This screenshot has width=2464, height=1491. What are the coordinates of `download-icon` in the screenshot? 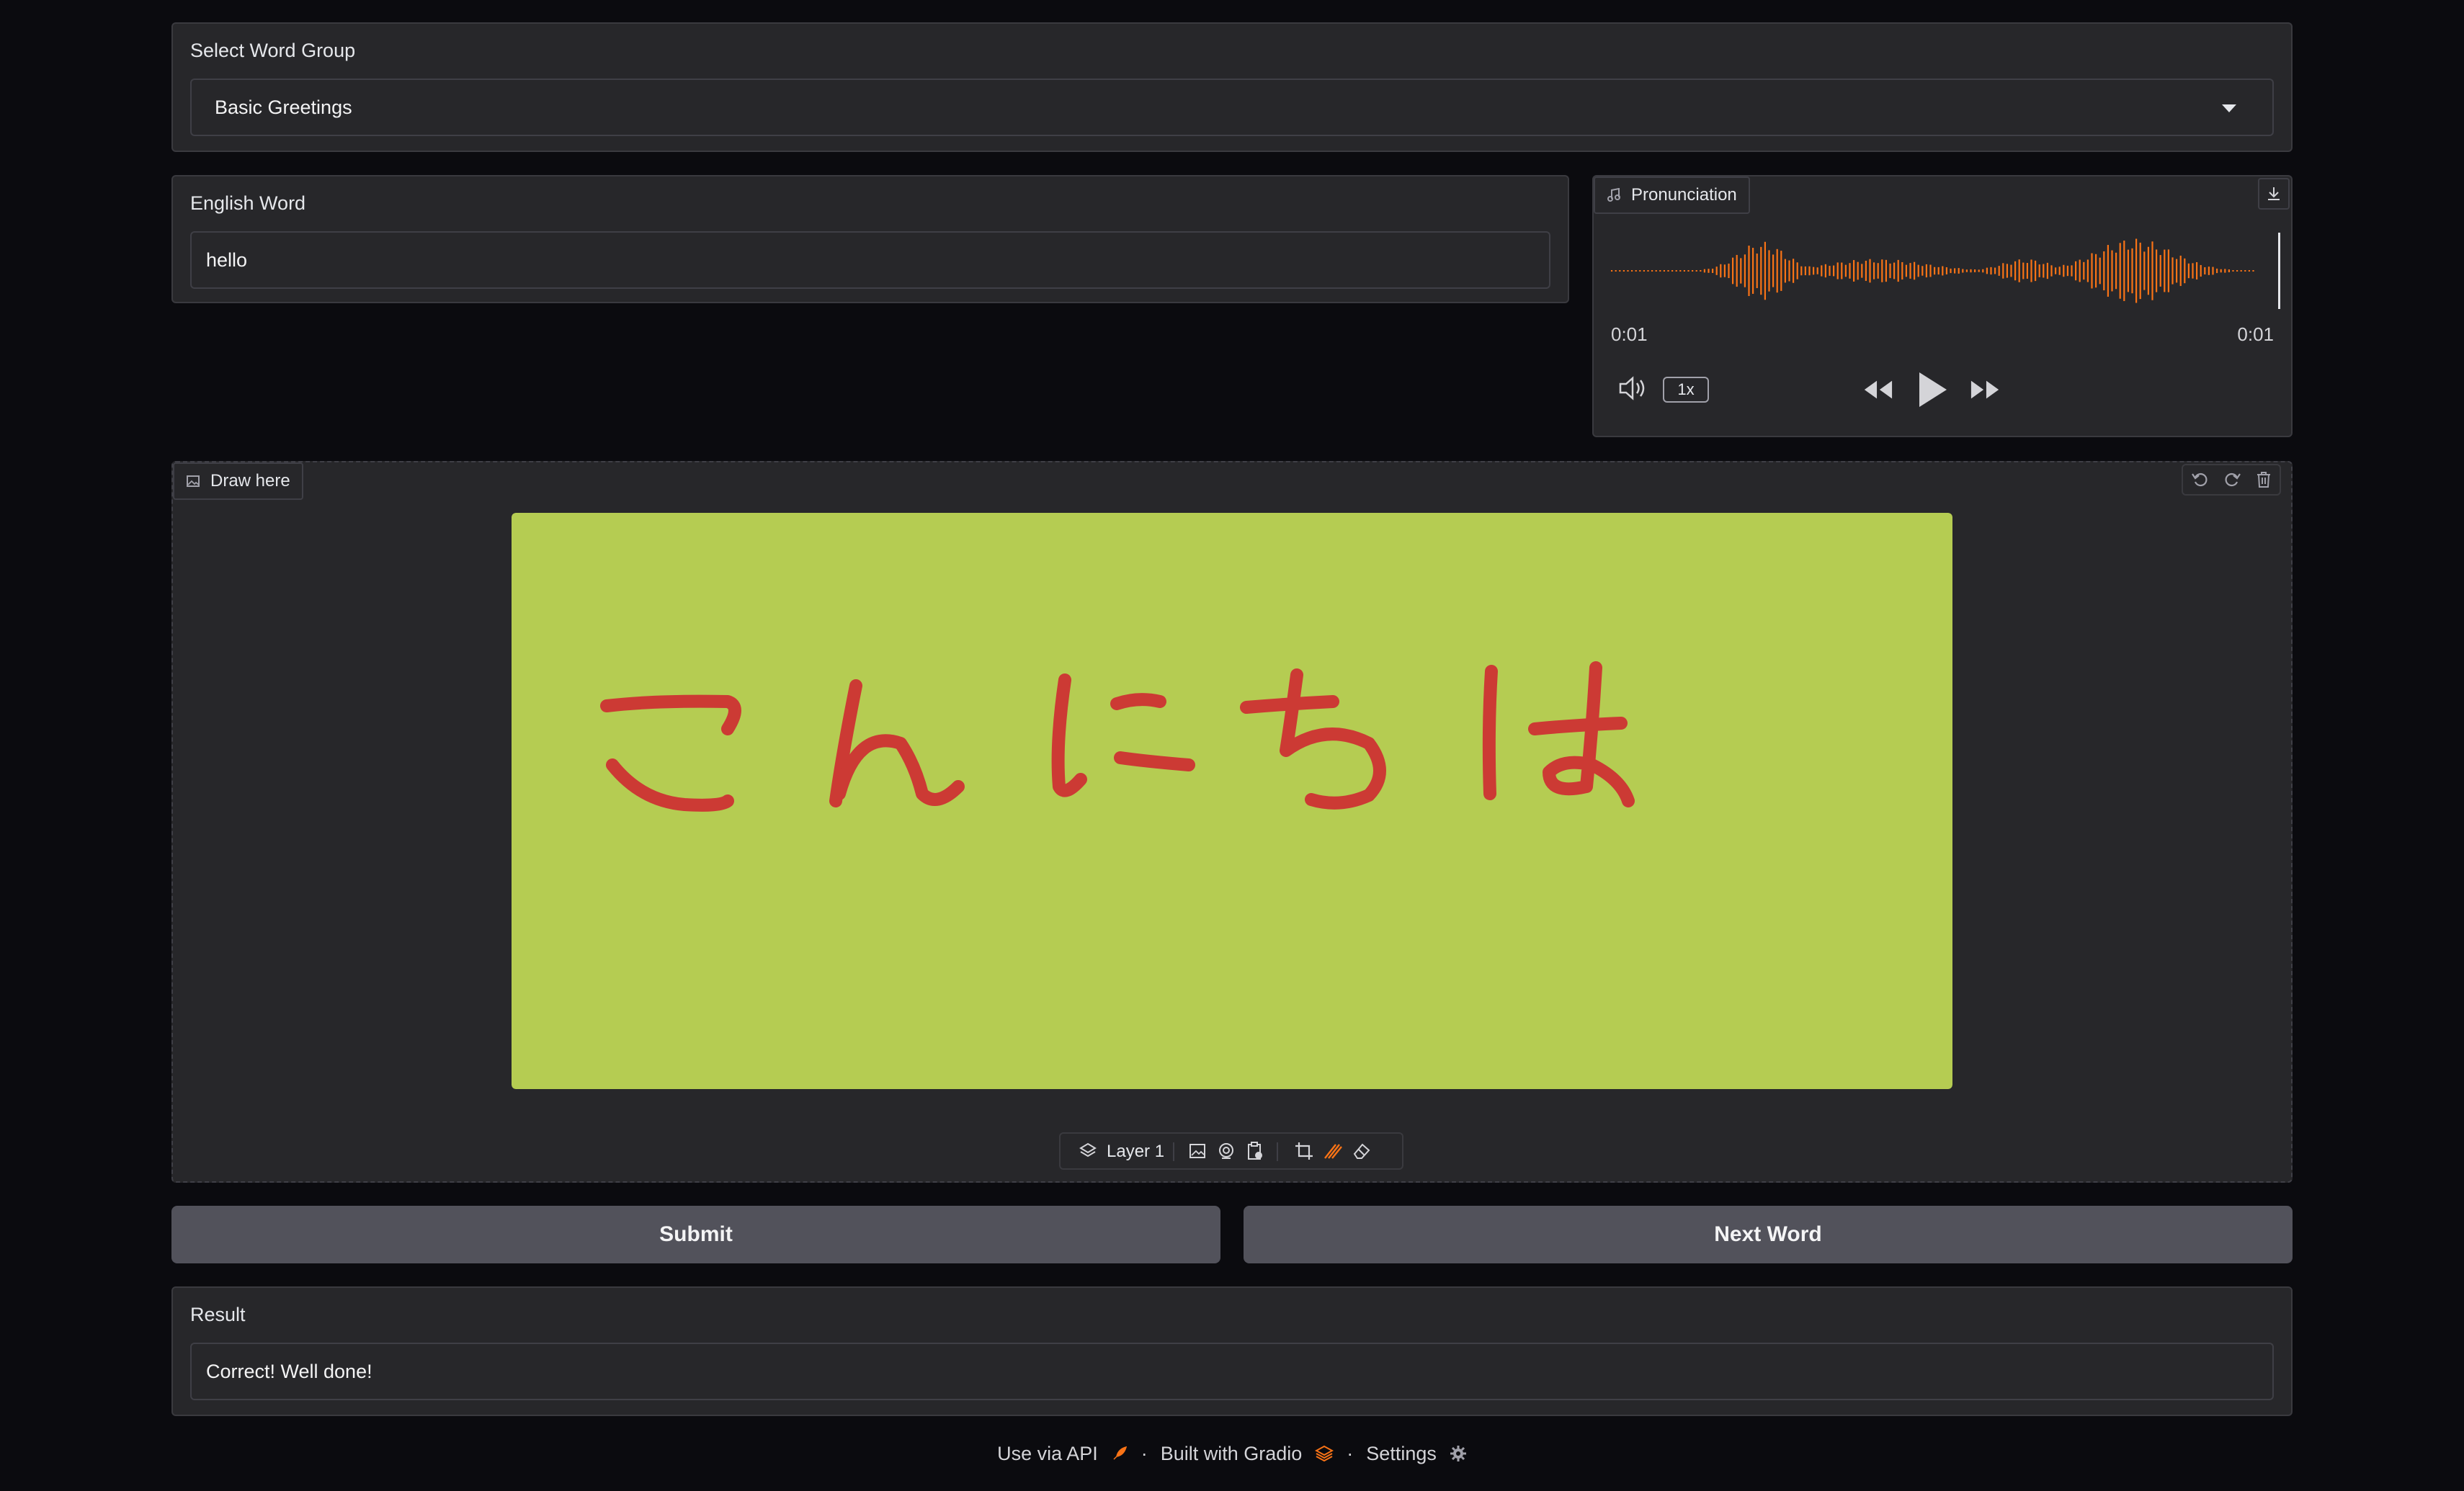 It's located at (2274, 194).